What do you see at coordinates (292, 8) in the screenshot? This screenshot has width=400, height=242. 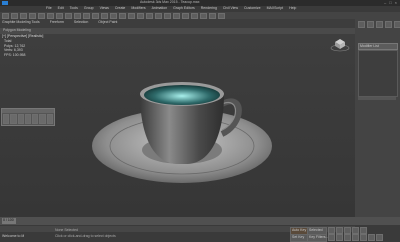 I see `menu-item-help: Help` at bounding box center [292, 8].